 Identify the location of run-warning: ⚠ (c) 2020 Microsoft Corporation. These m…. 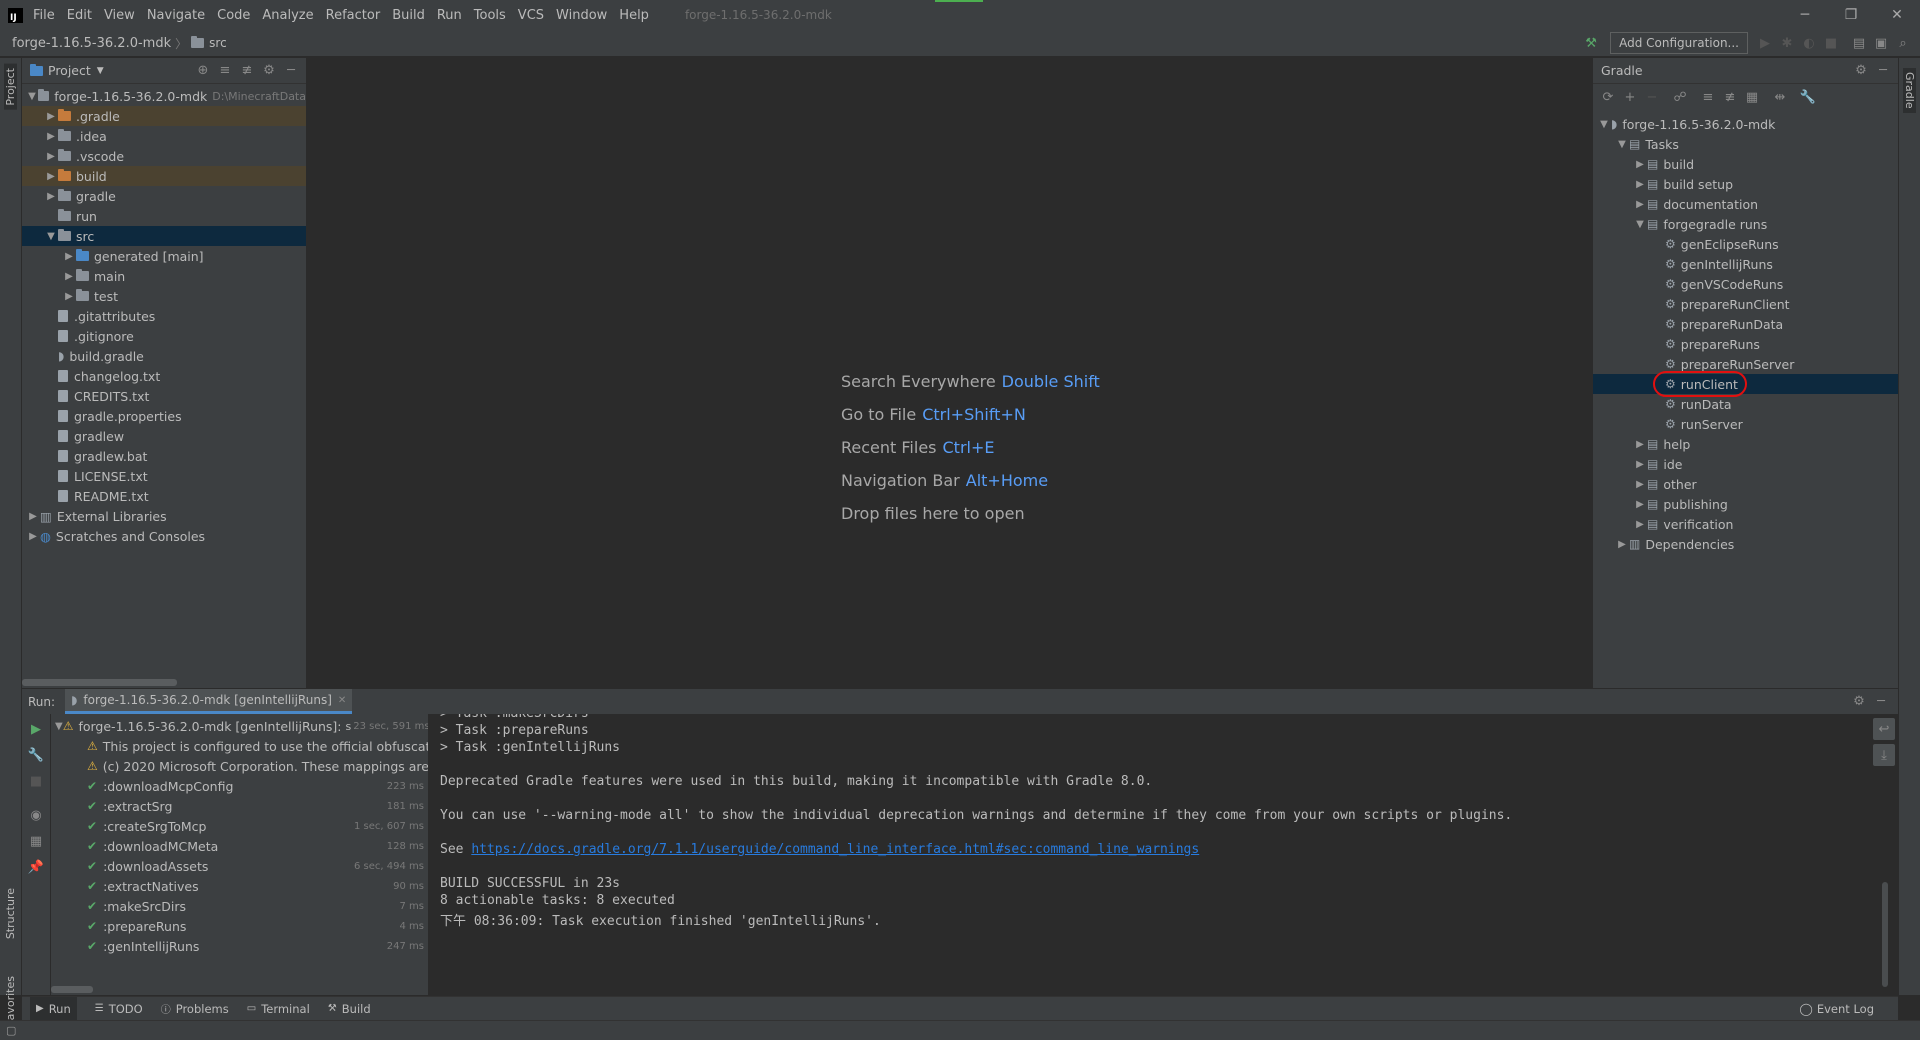
(239, 766).